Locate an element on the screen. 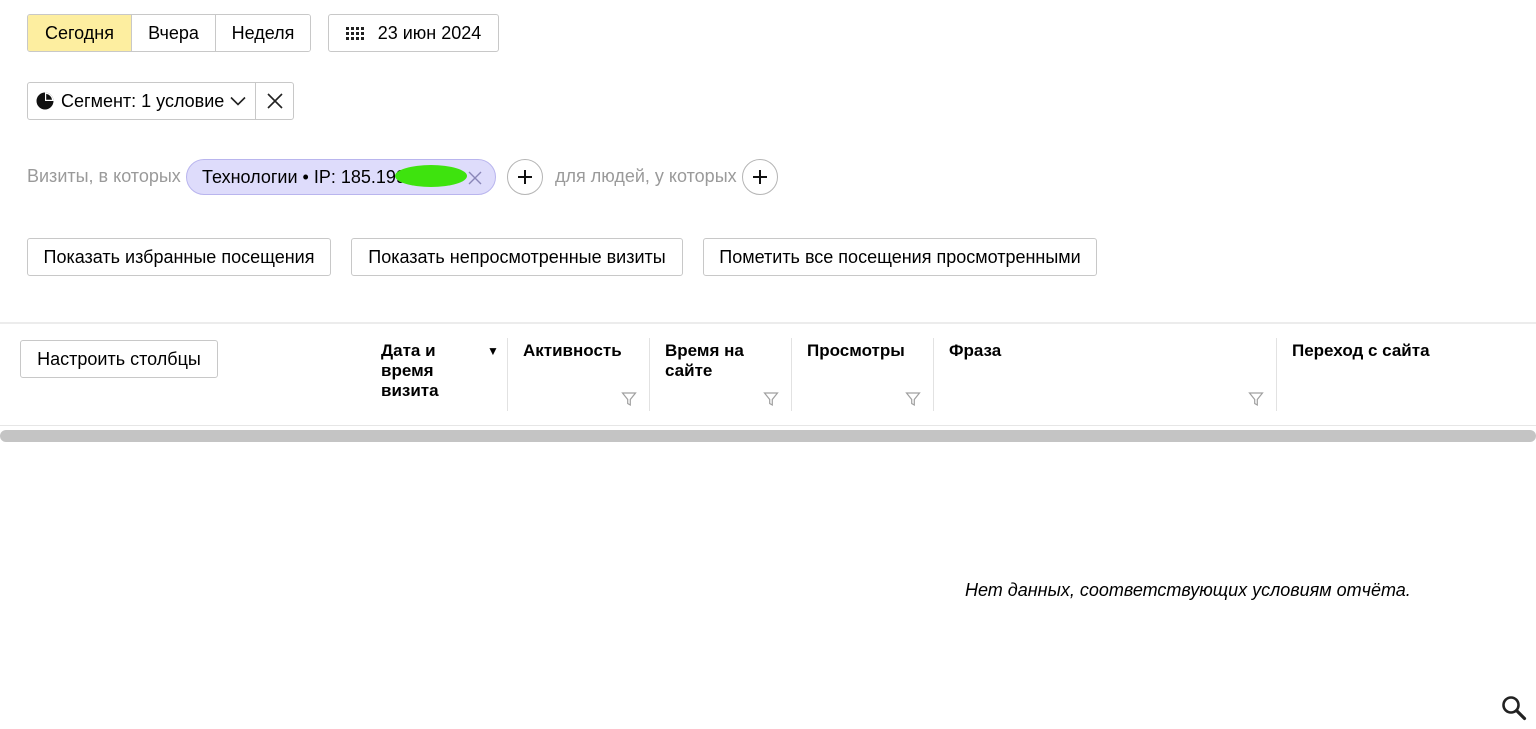  chevron-down-icon is located at coordinates (238, 101).